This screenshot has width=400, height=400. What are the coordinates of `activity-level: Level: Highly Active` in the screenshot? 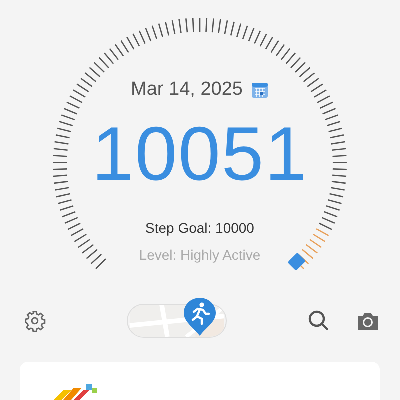 It's located at (200, 255).